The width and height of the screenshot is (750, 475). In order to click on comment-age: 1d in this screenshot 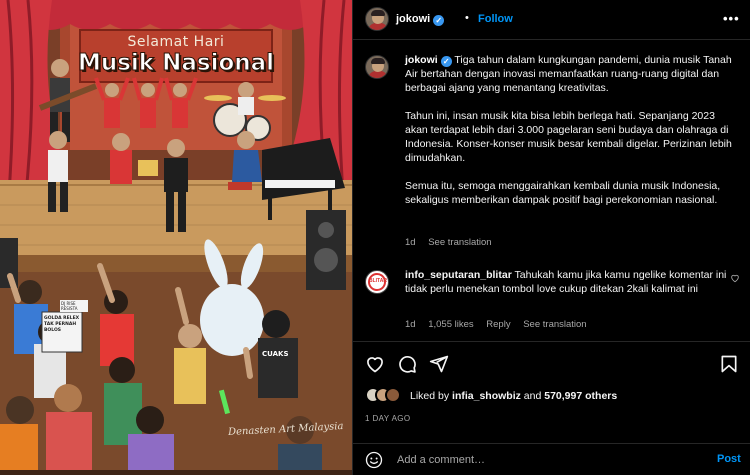, I will do `click(410, 324)`.